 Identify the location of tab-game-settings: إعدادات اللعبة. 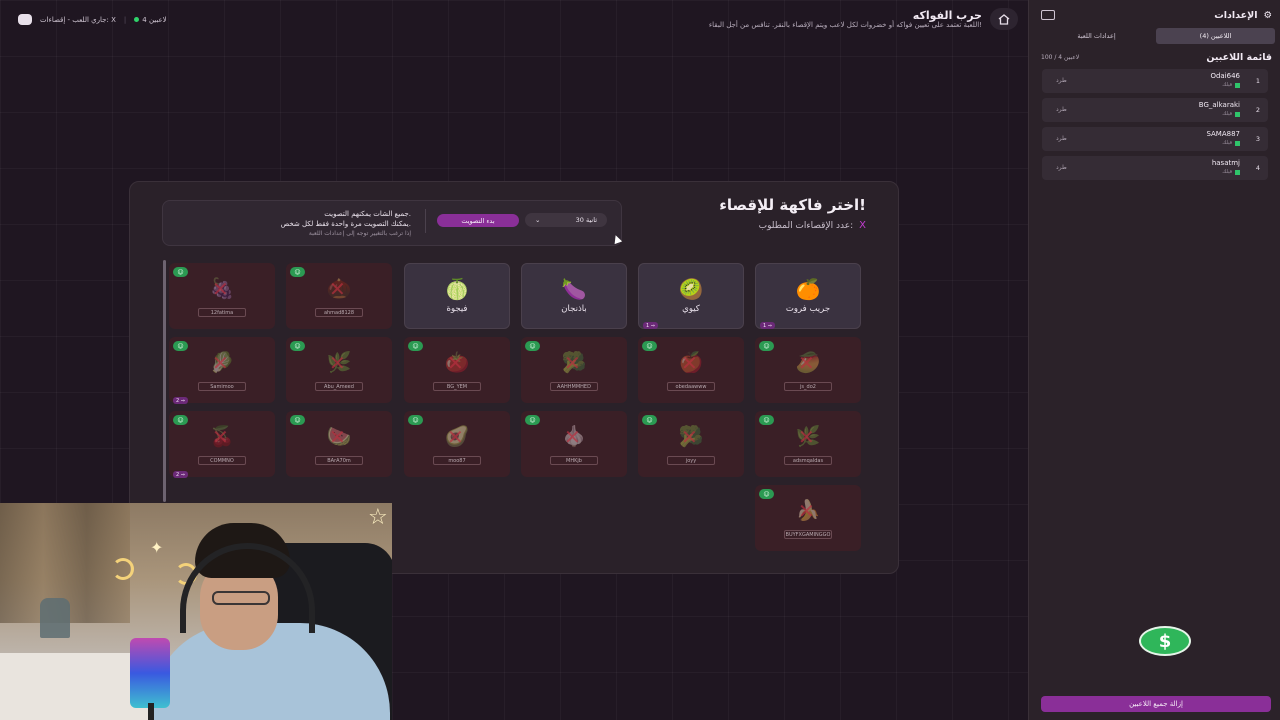
(1096, 36).